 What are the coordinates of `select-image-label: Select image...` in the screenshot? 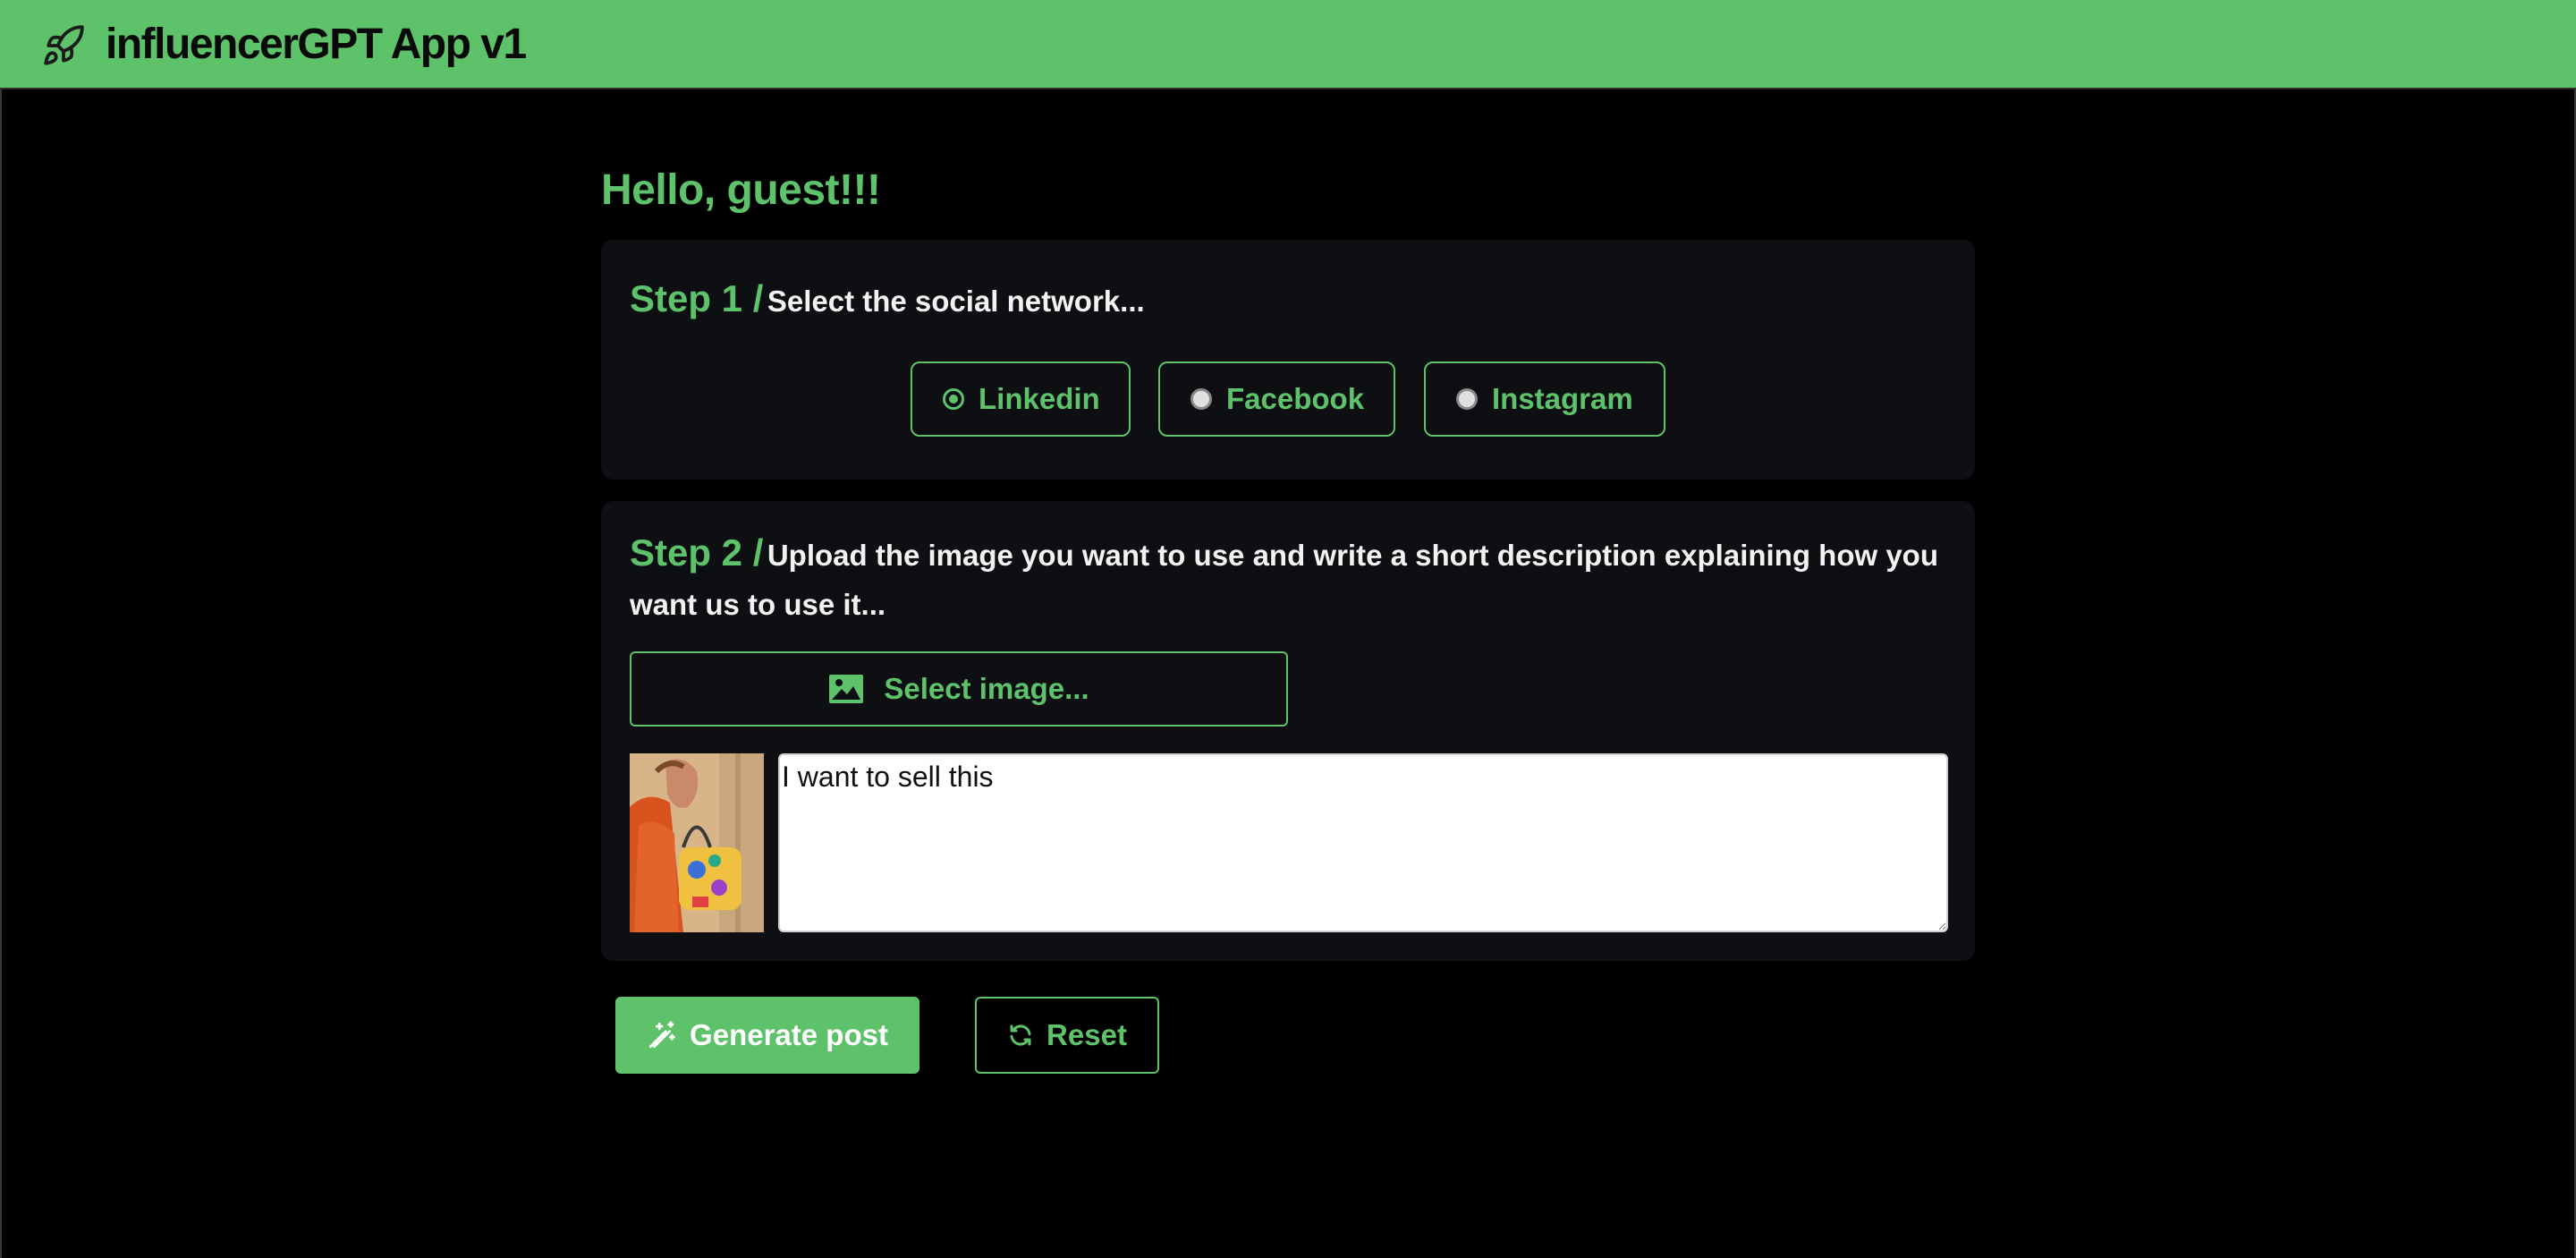 It's located at (986, 688).